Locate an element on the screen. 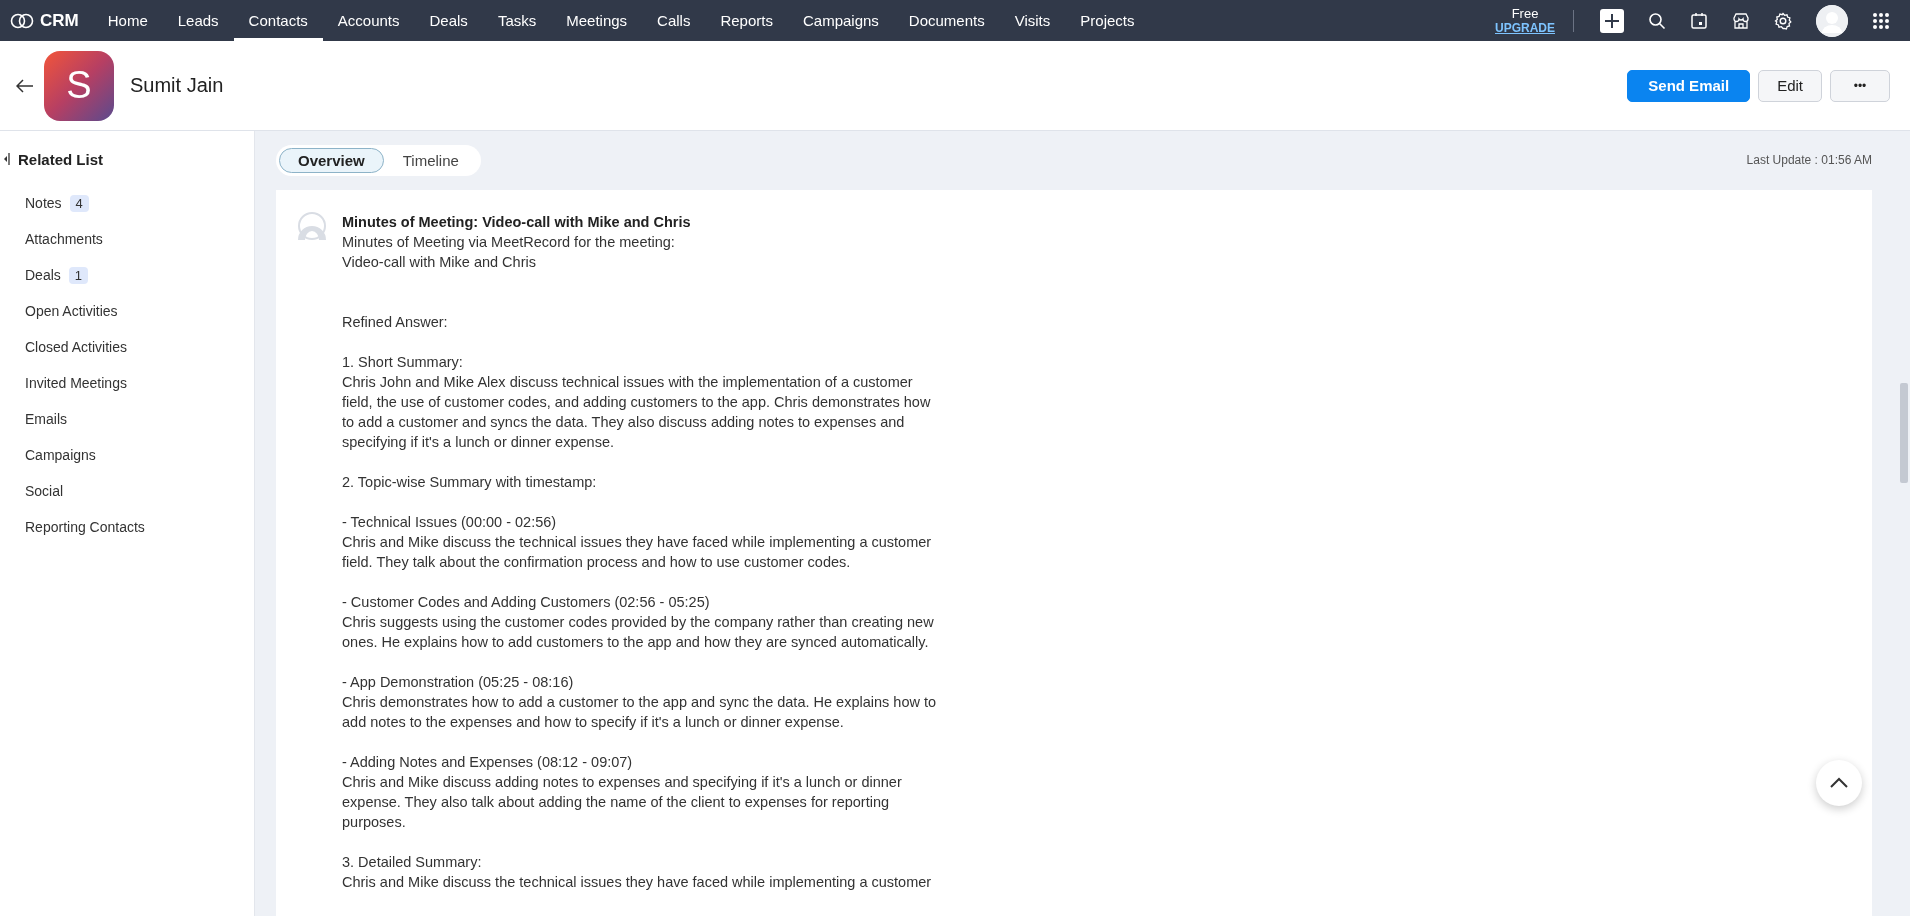  plan-label: Free is located at coordinates (1525, 13).